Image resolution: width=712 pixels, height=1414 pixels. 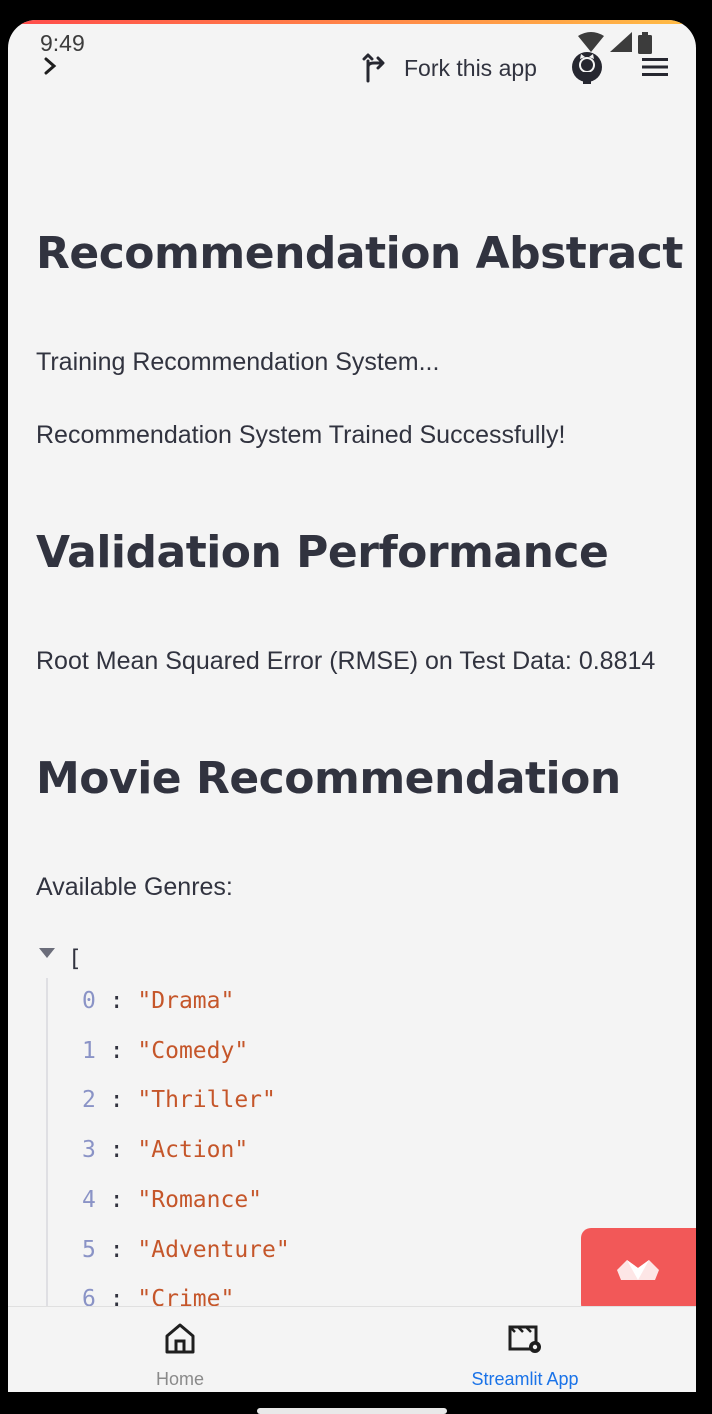 I want to click on fork-app-button: Fork this app, so click(x=449, y=68).